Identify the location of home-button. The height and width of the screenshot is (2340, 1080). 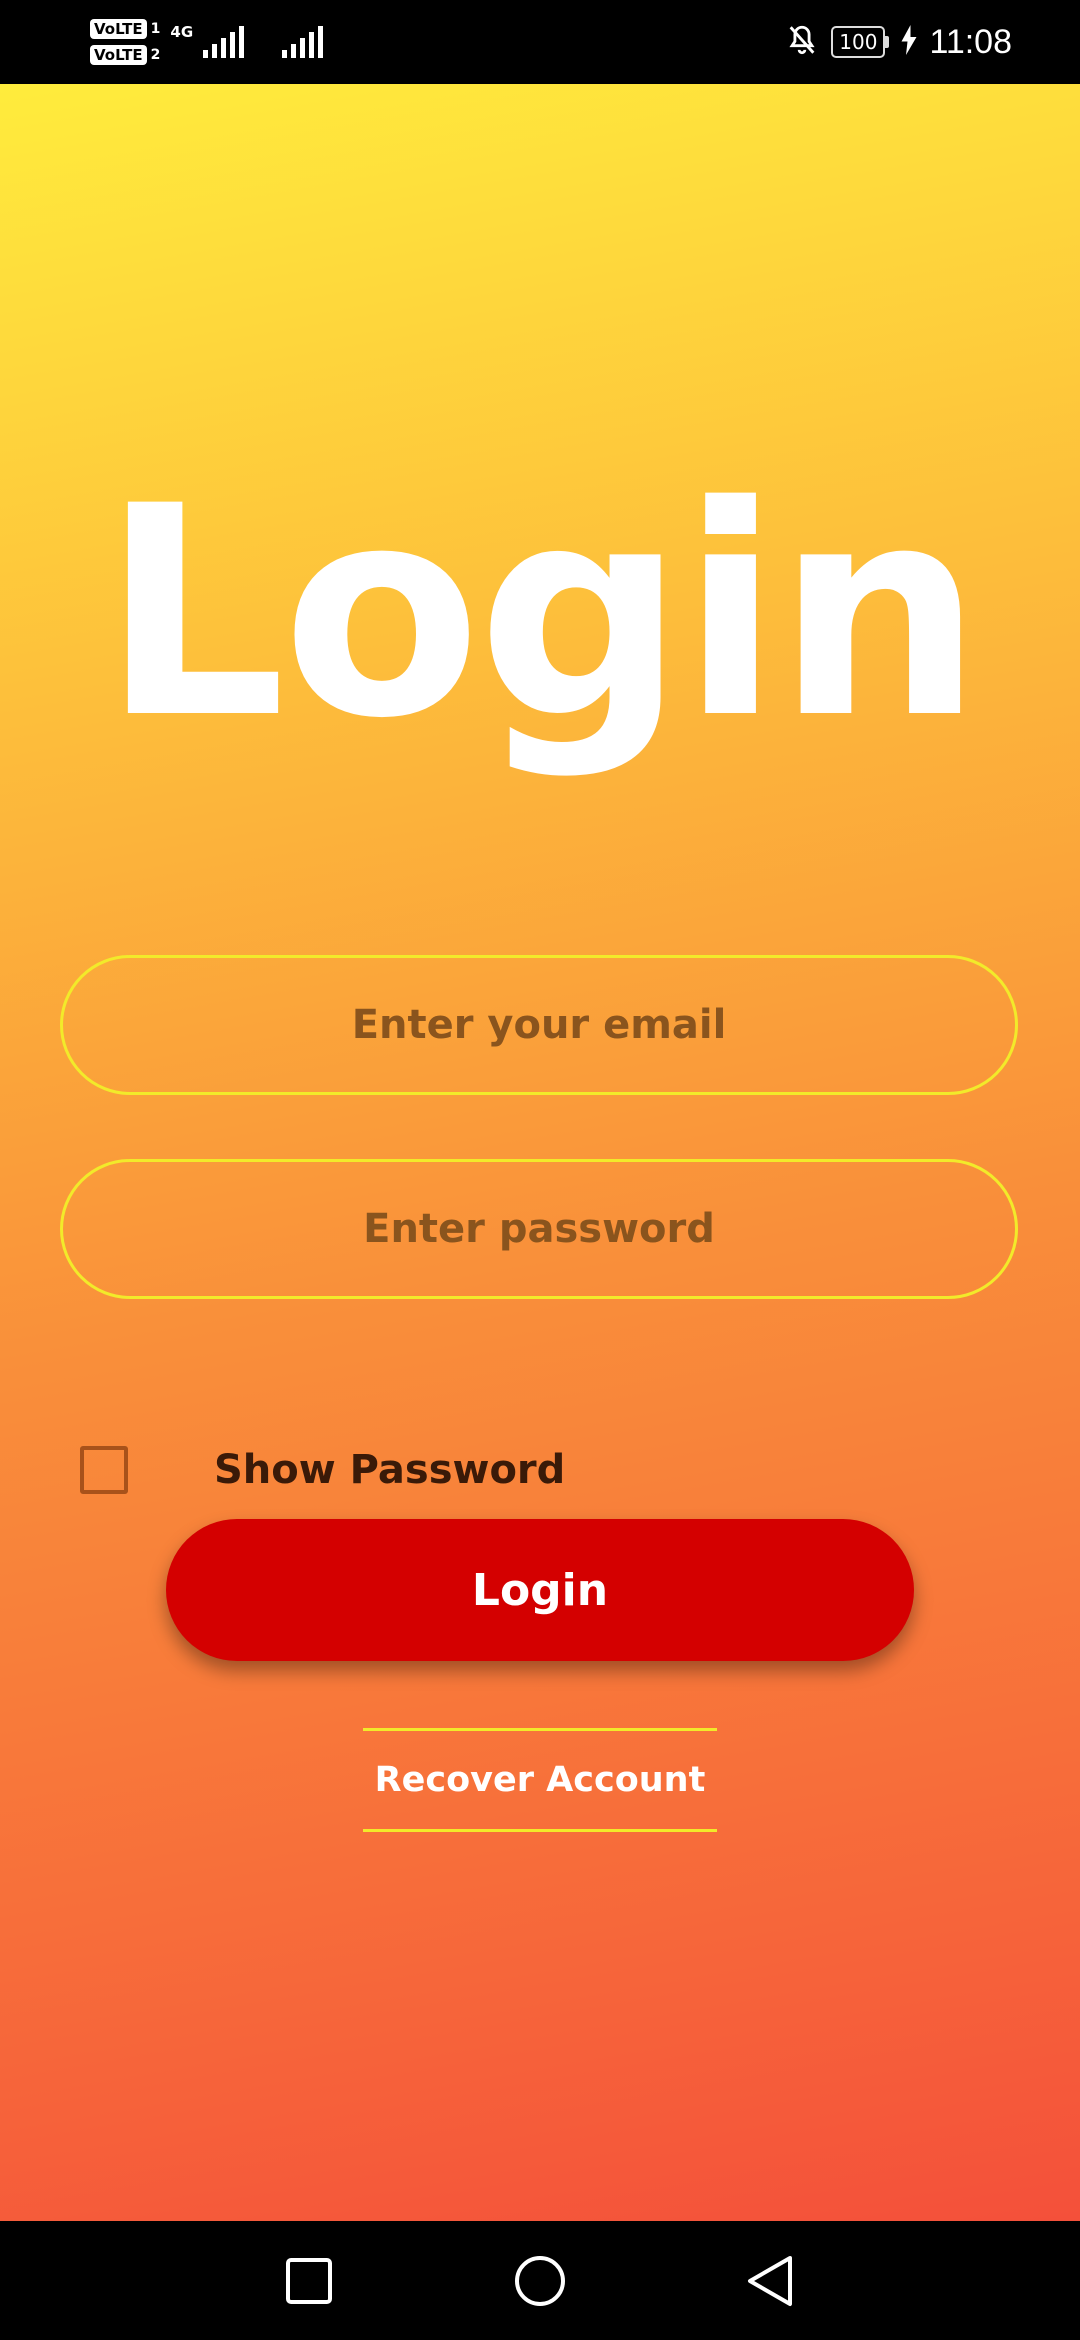
(540, 2280).